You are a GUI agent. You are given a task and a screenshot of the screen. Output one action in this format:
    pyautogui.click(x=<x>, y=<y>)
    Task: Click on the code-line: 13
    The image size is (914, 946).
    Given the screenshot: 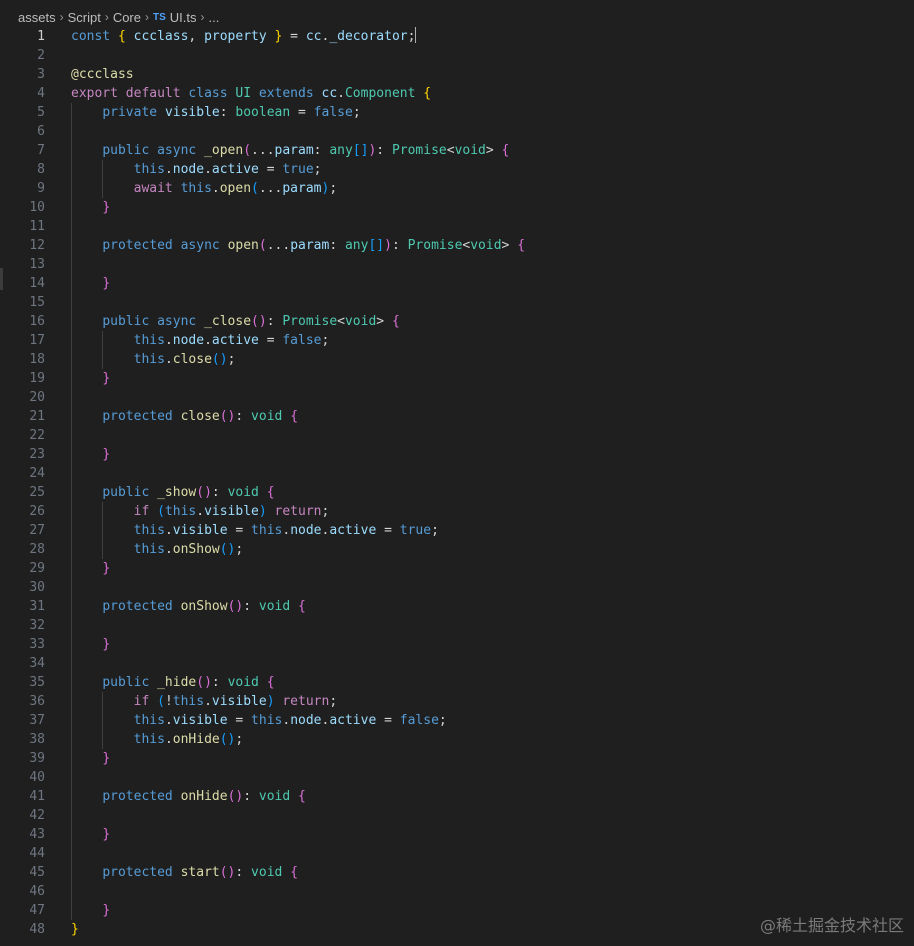 What is the action you would take?
    pyautogui.click(x=457, y=264)
    